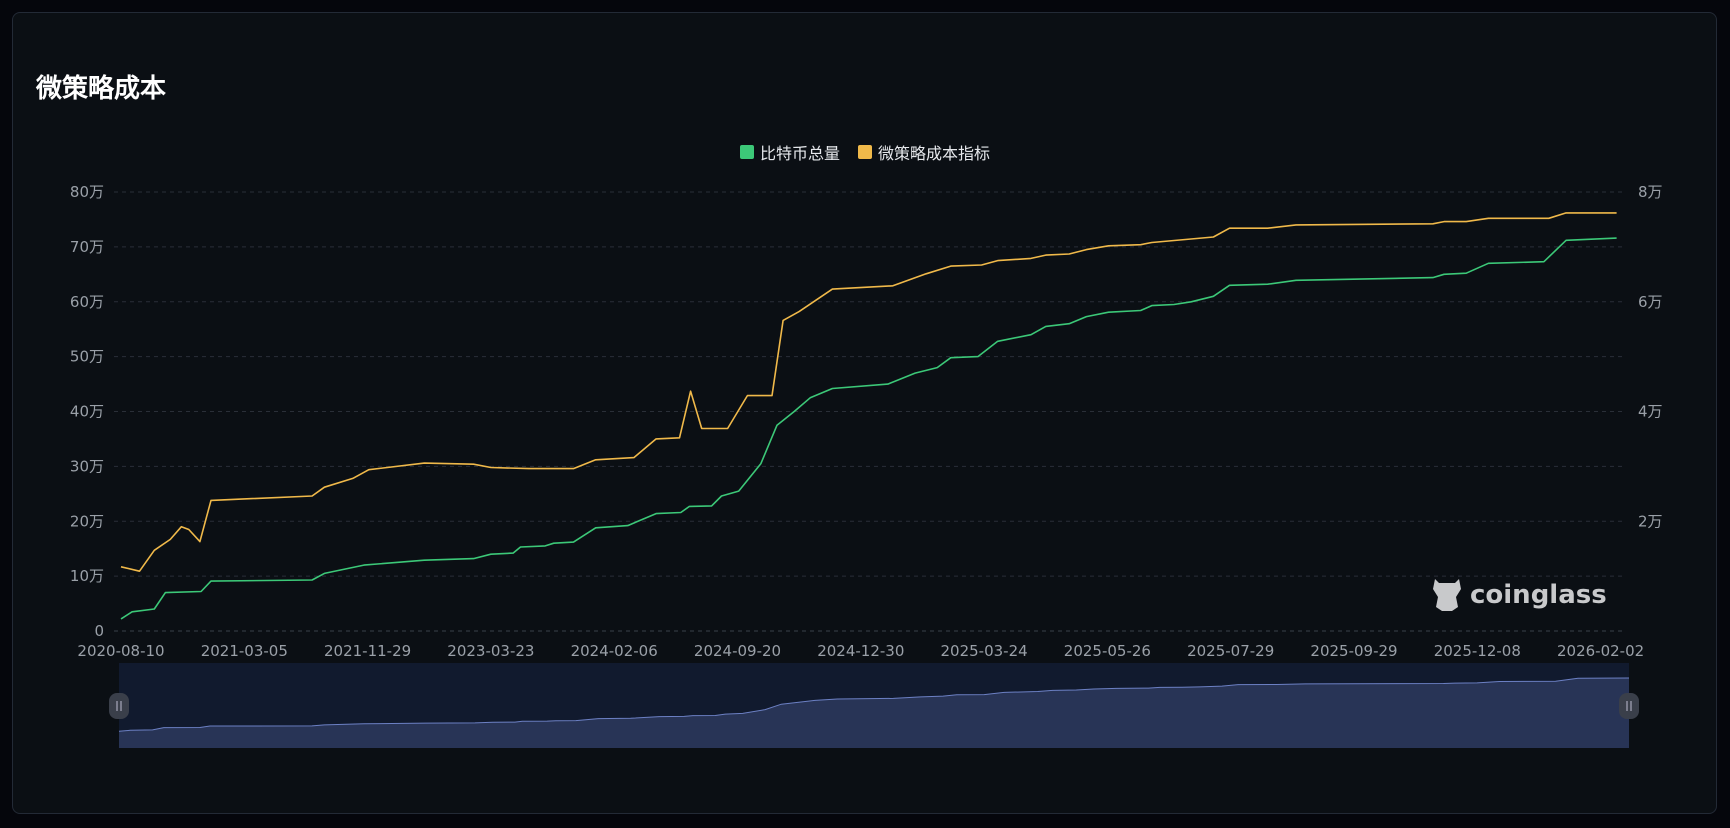 Image resolution: width=1730 pixels, height=828 pixels. I want to click on x-axis-tick-label: 2021-11-29, so click(367, 651).